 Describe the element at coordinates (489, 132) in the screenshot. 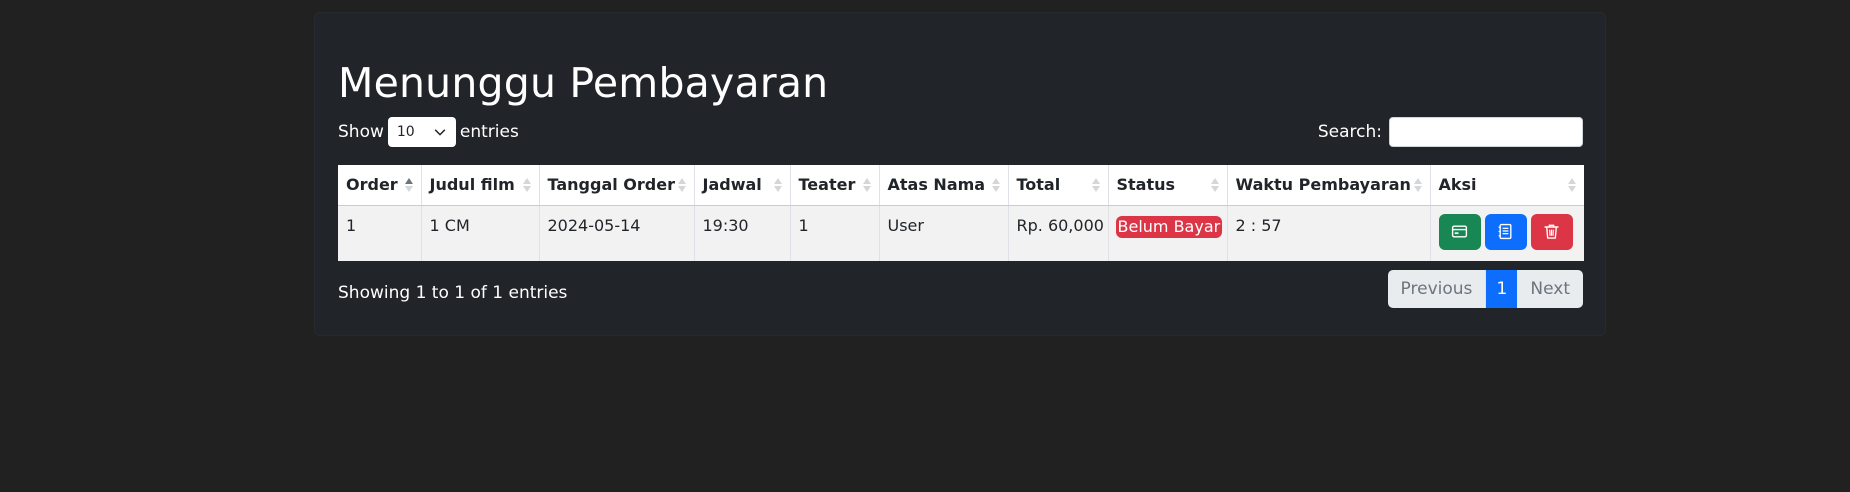

I see `entries-label: entries` at that location.